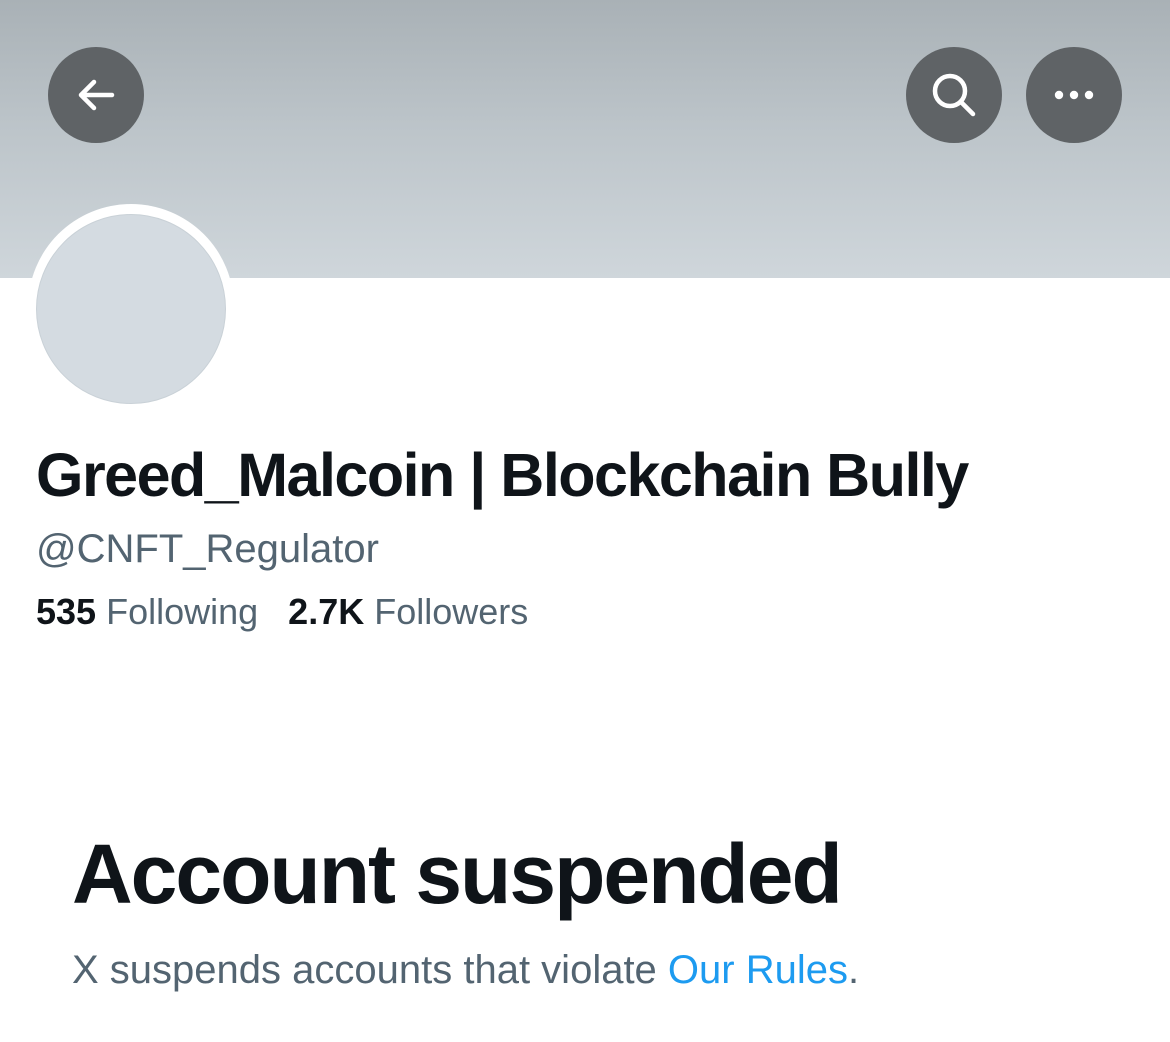 This screenshot has width=1170, height=1042. I want to click on follow-stats: 535 Following 2.7K Followers, so click(282, 612).